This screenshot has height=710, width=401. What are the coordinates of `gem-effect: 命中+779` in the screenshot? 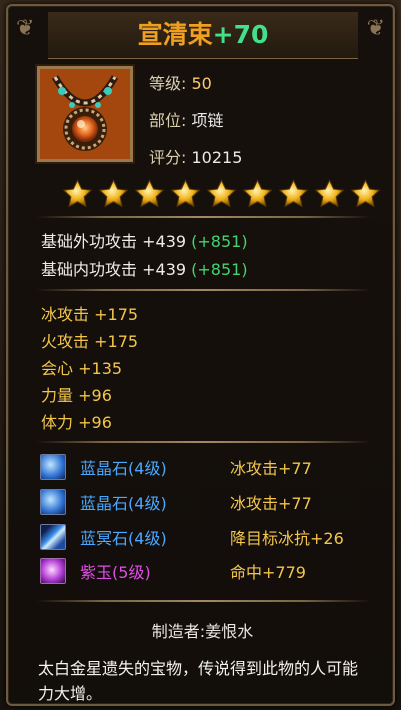 It's located at (268, 572).